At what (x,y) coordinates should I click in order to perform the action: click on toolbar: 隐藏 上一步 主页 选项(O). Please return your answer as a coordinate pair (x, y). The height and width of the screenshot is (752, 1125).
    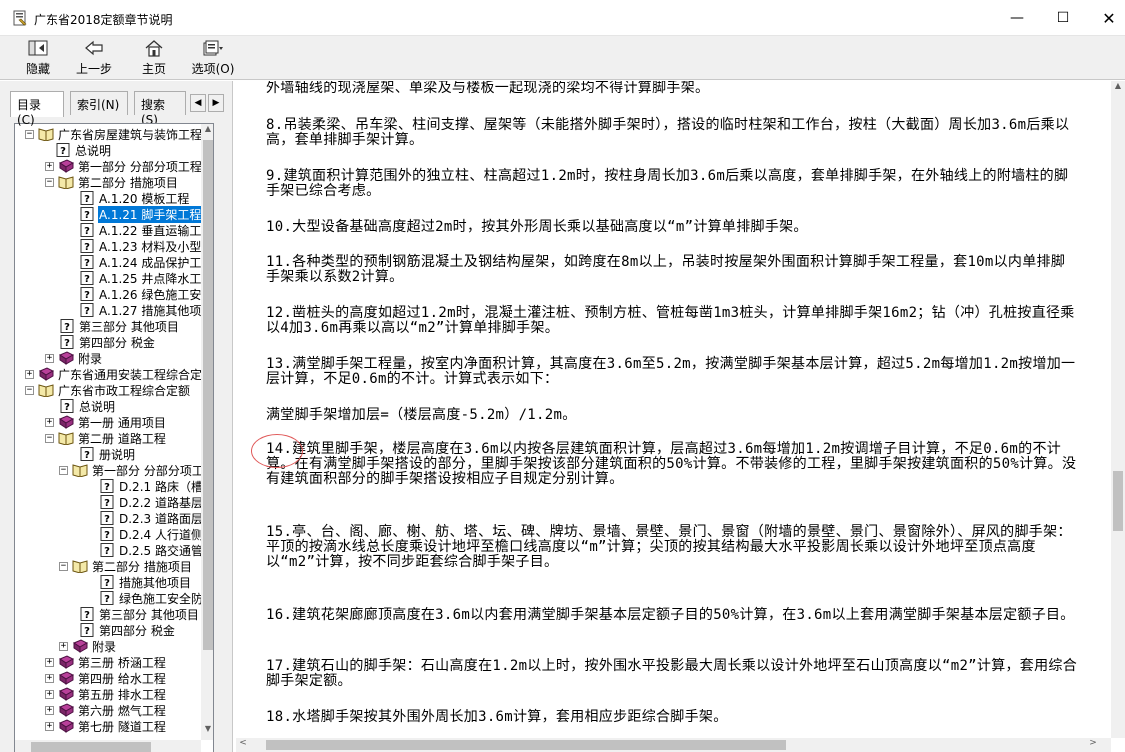
    Looking at the image, I should click on (562, 58).